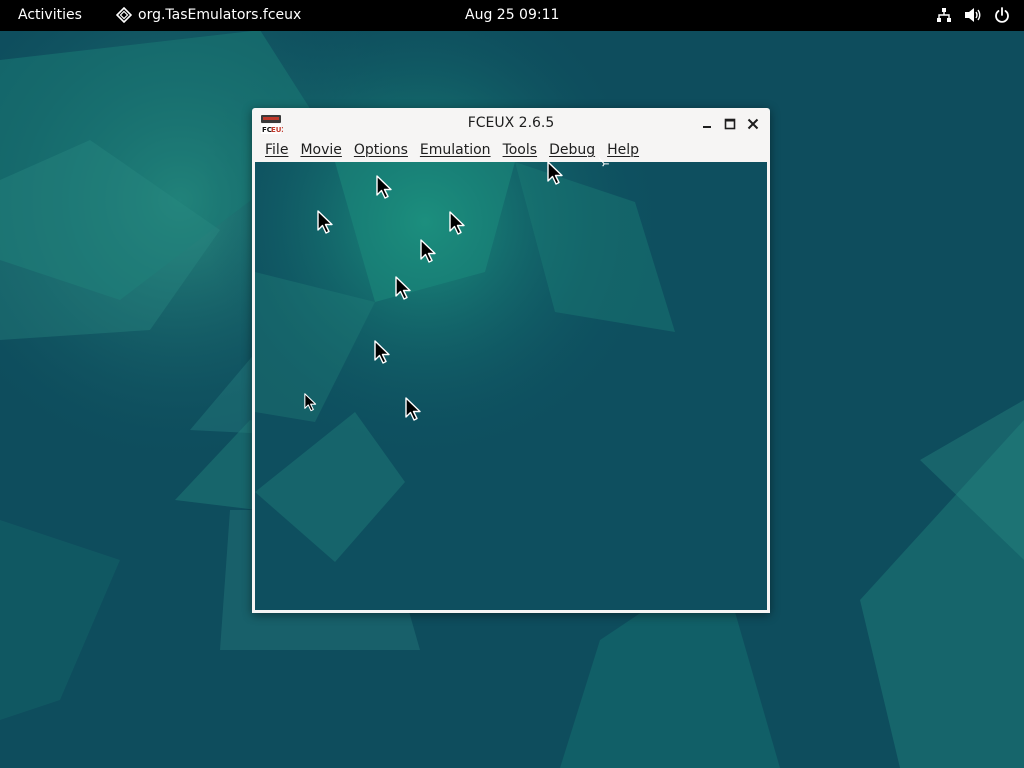 The width and height of the screenshot is (1024, 768). I want to click on power-icon, so click(1002, 15).